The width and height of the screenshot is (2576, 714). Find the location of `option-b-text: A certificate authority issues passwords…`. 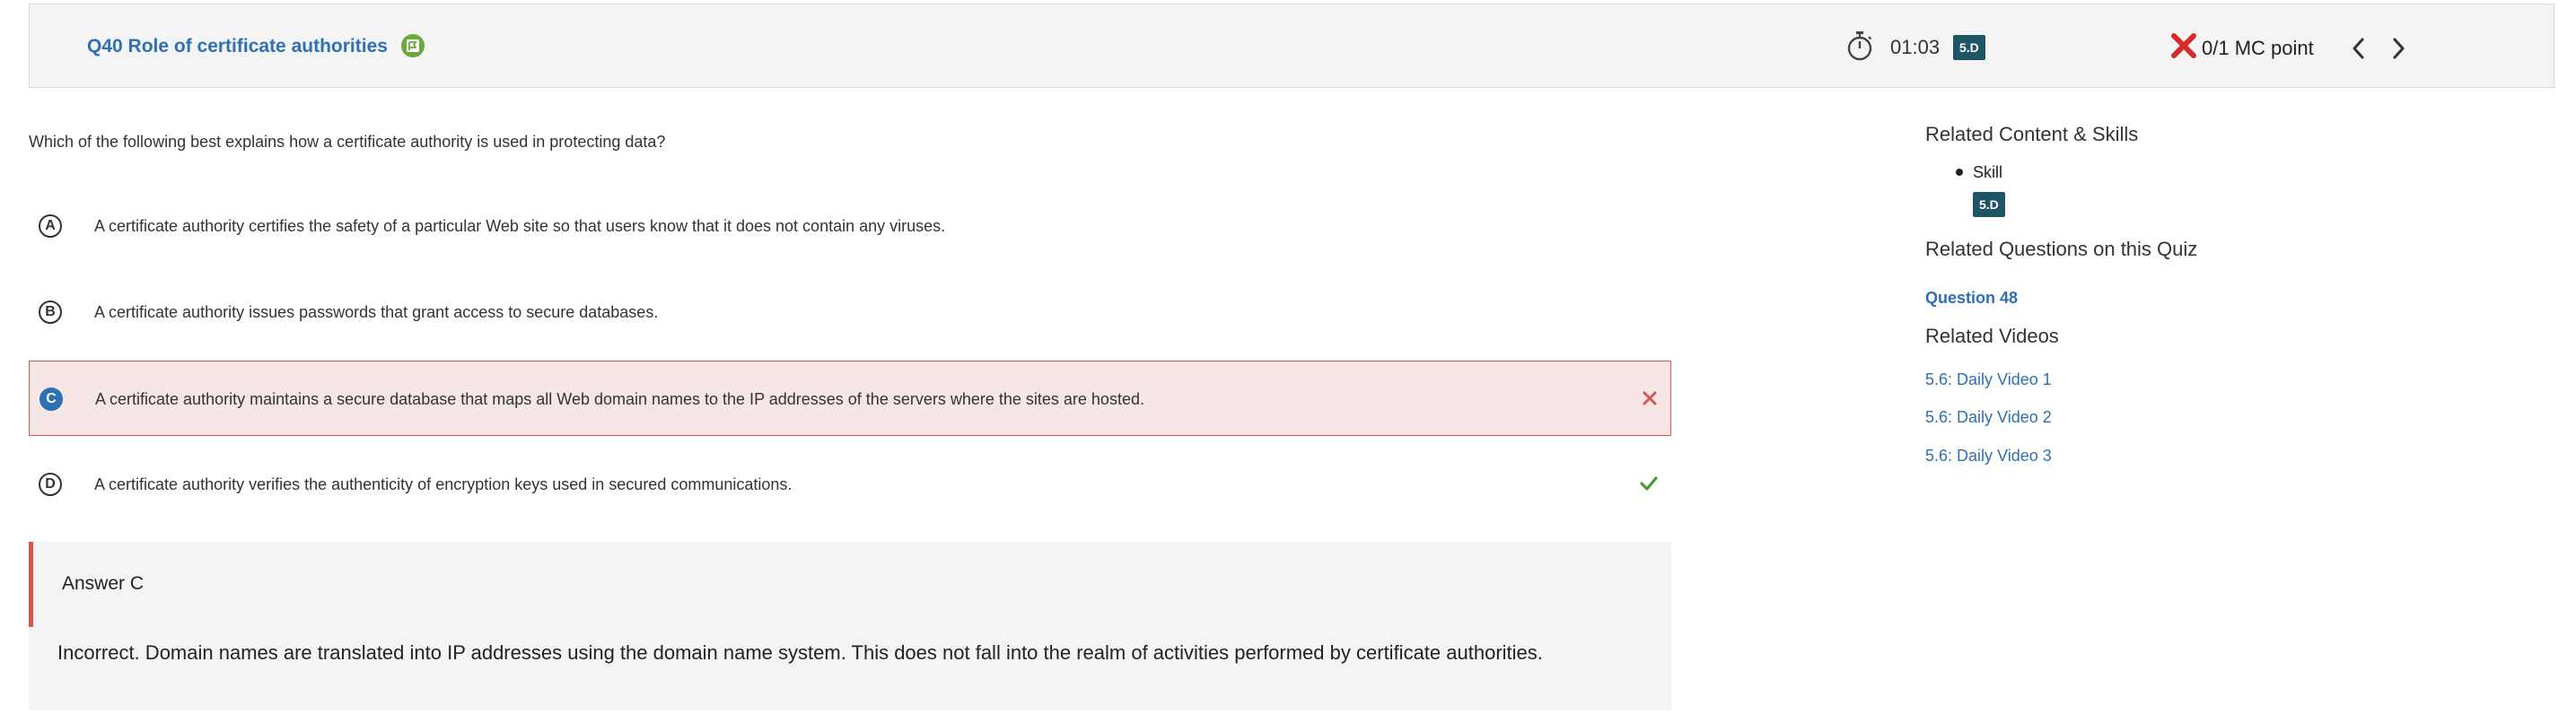

option-b-text: A certificate authority issues passwords… is located at coordinates (376, 312).